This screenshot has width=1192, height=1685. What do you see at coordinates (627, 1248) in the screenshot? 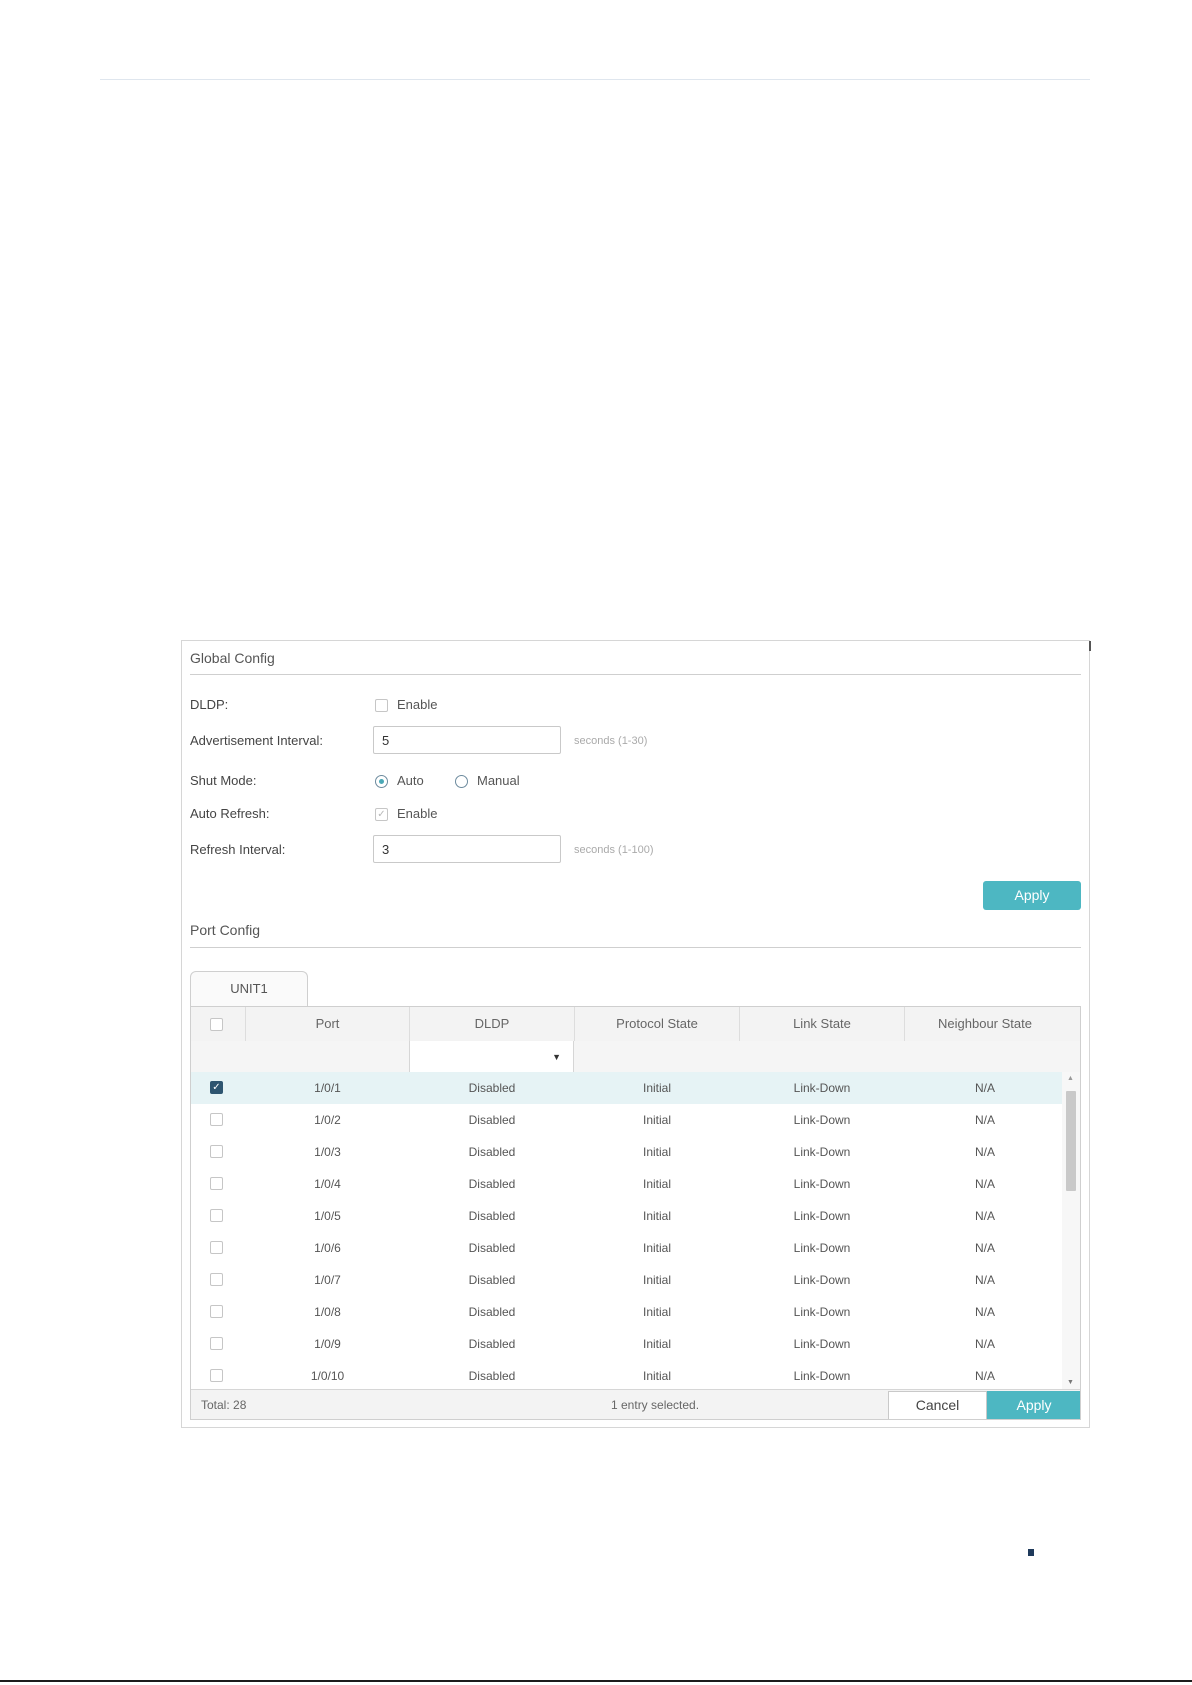
I see `table-row: 1/0/6 Disabled Initial Link-Down N/A` at bounding box center [627, 1248].